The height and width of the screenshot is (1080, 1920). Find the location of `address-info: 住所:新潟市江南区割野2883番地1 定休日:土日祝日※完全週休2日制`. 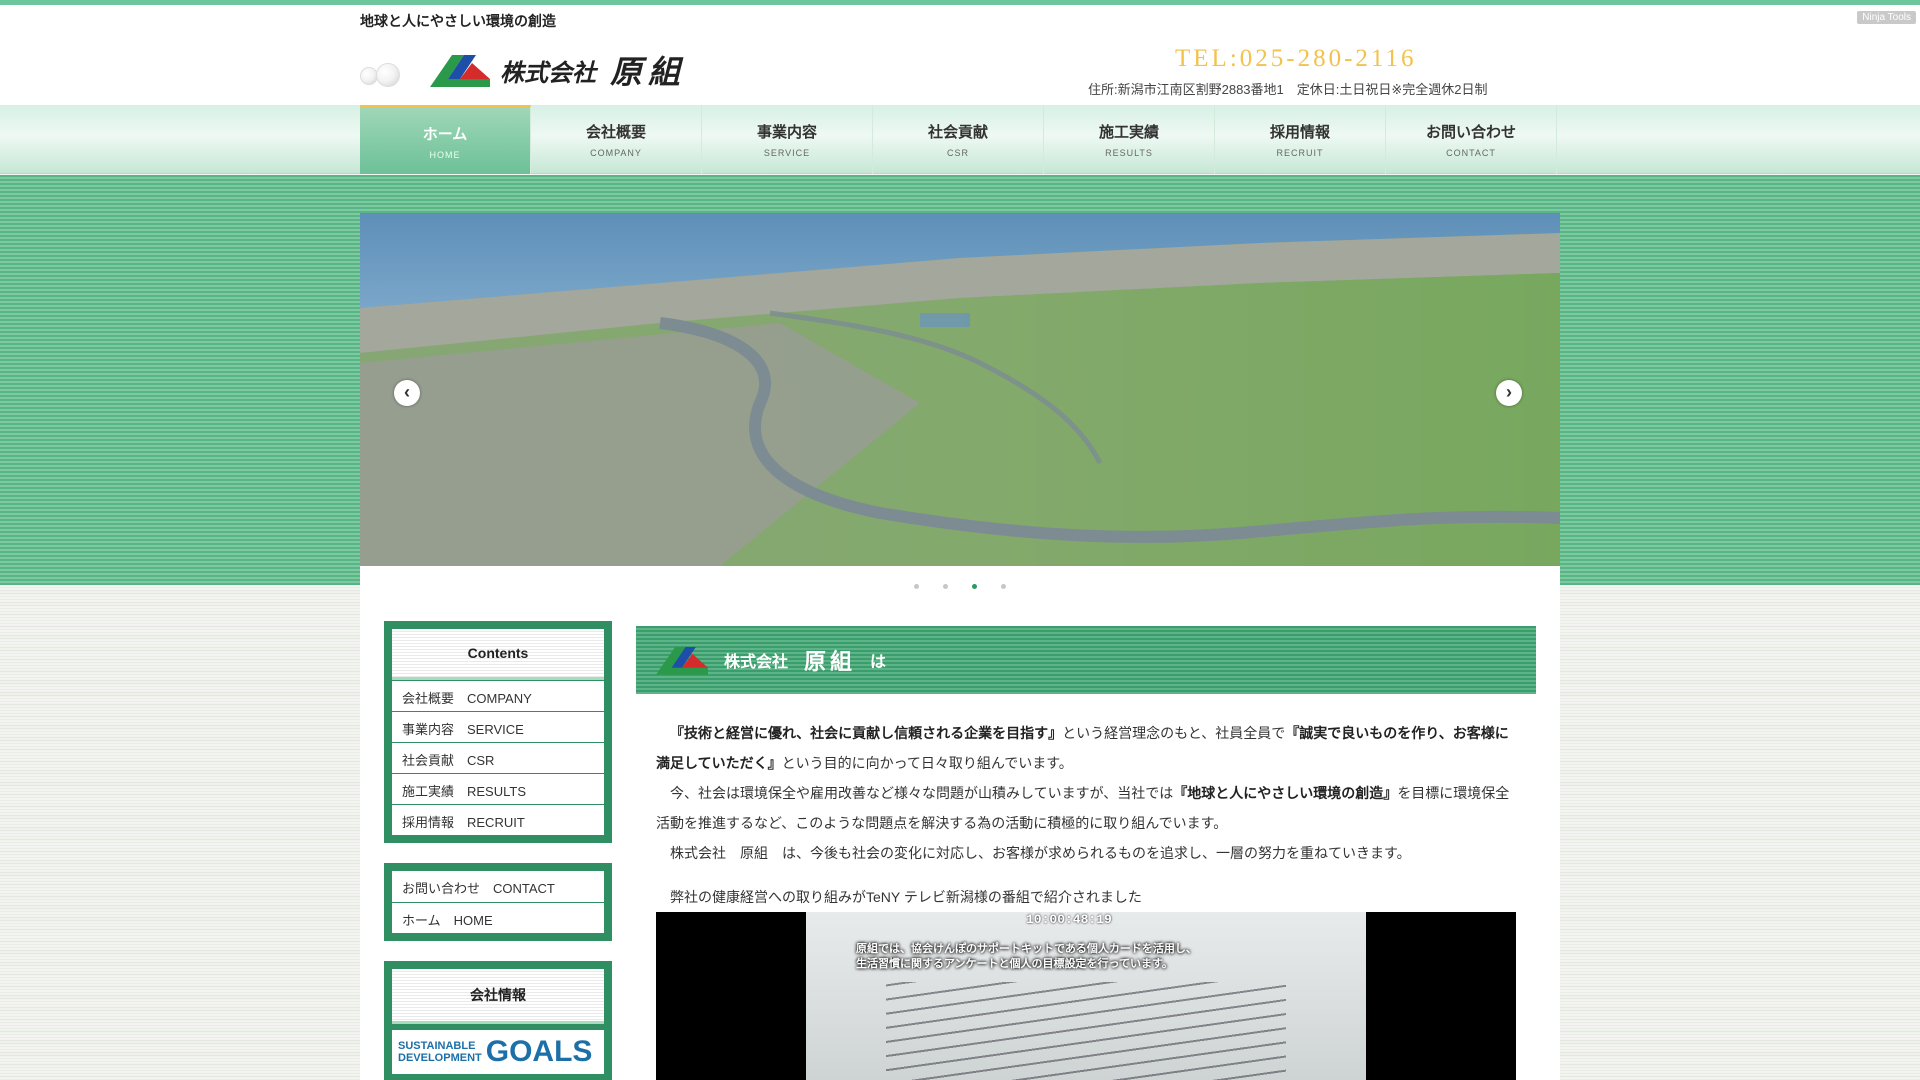

address-info: 住所:新潟市江南区割野2883番地1 定休日:土日祝日※完全週休2日制 is located at coordinates (1288, 89).